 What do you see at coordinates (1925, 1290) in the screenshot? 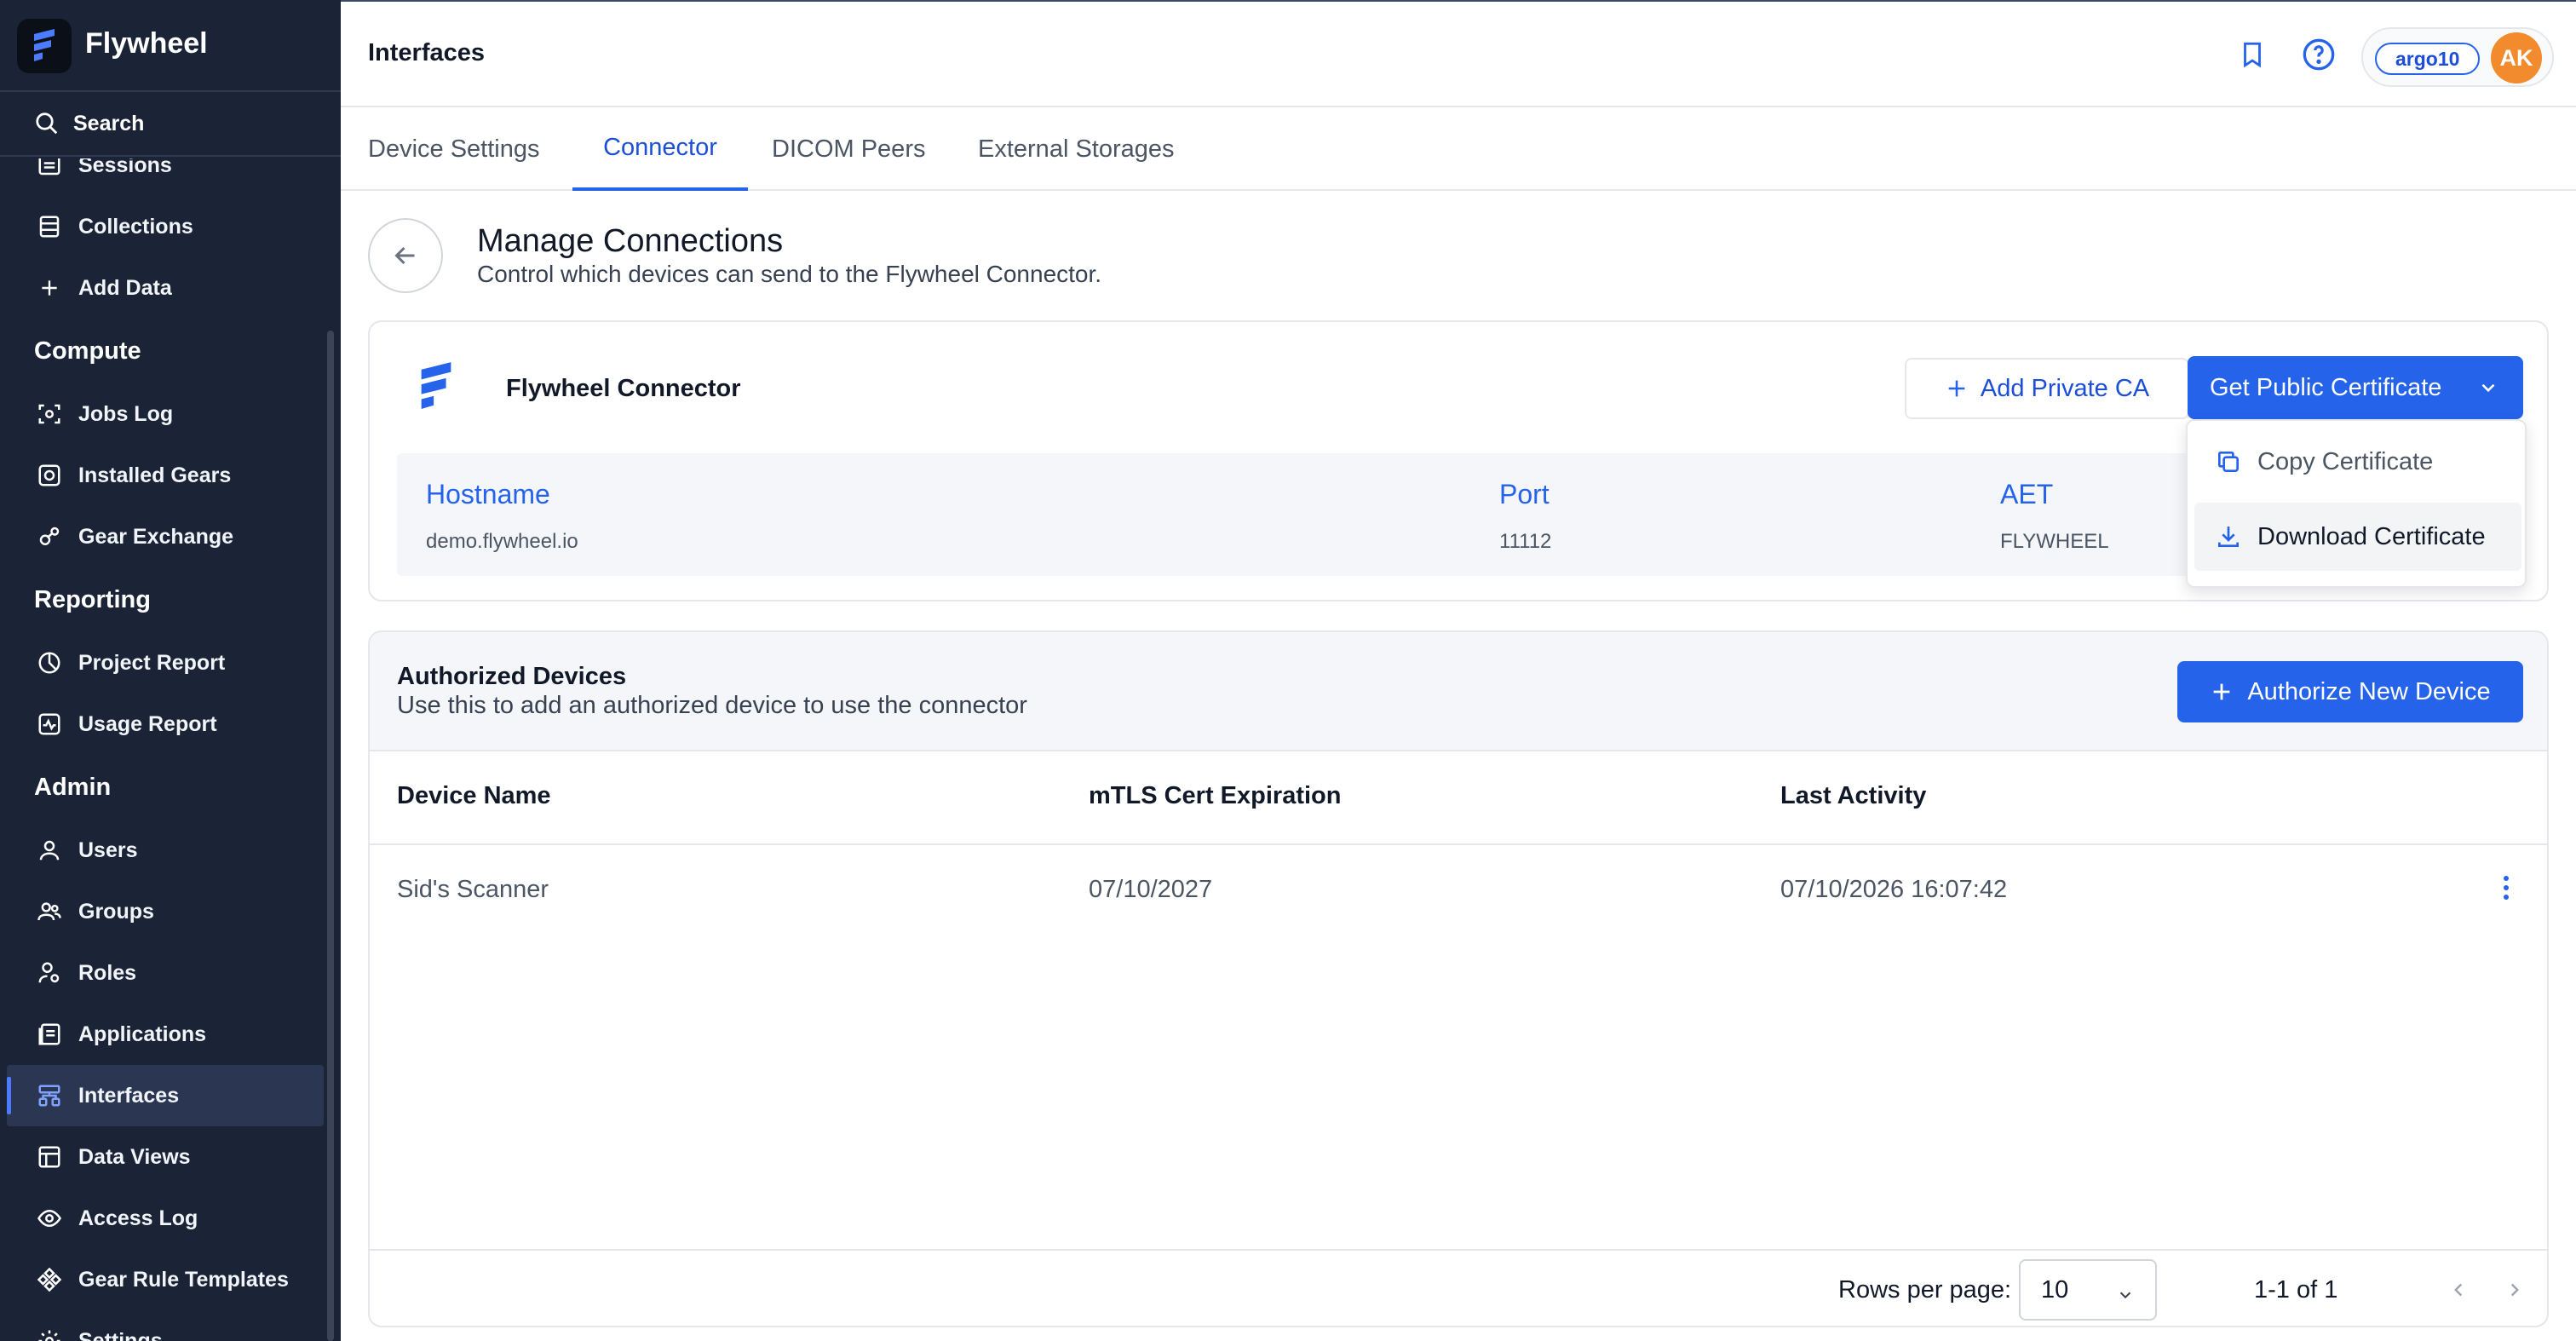
I see `rows-per-page-label: Rows per page:` at bounding box center [1925, 1290].